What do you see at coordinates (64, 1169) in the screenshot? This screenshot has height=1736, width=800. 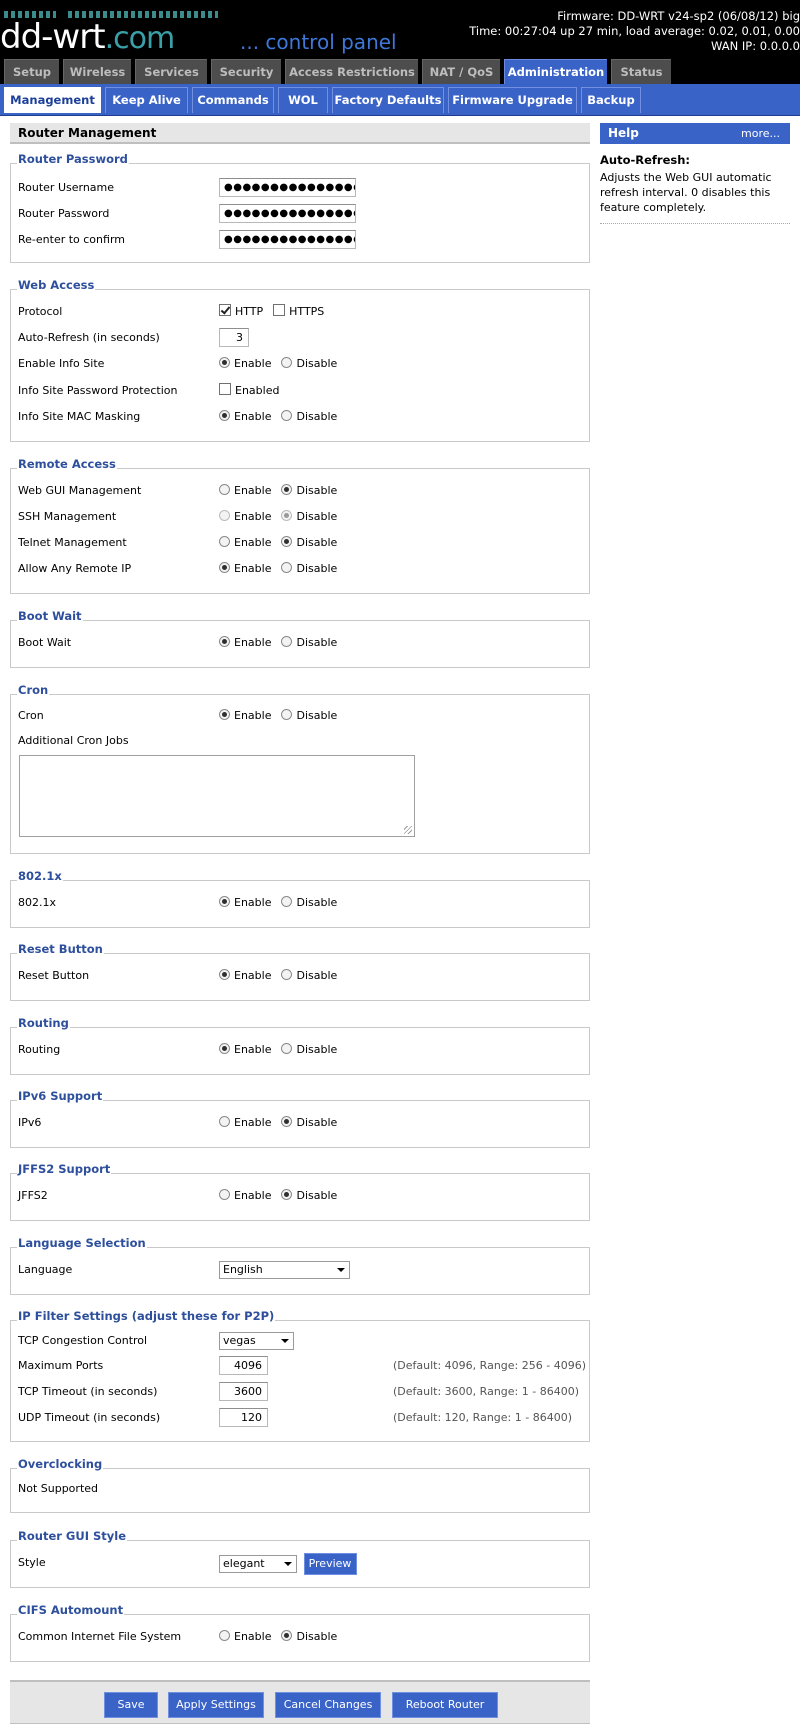 I see `section-legend: JFFS2 Support` at bounding box center [64, 1169].